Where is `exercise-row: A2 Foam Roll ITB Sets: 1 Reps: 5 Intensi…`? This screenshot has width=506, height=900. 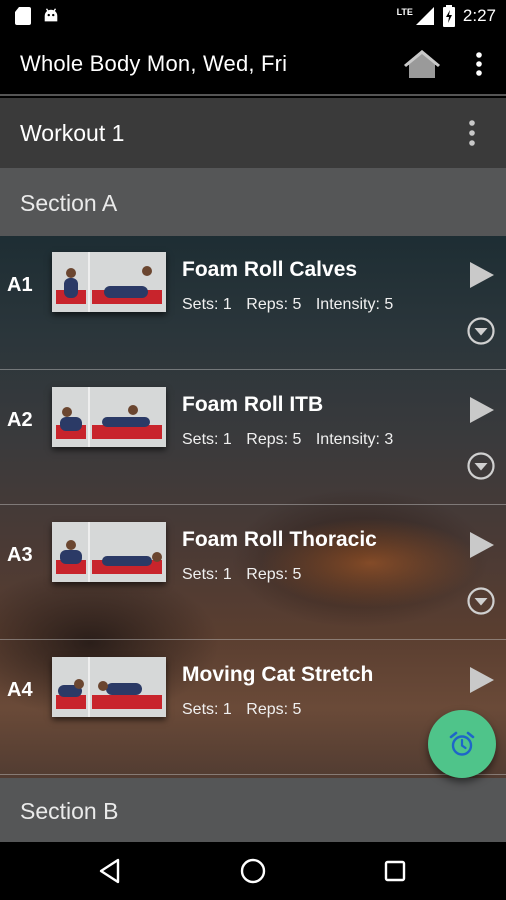 exercise-row: A2 Foam Roll ITB Sets: 1 Reps: 5 Intensi… is located at coordinates (253, 438).